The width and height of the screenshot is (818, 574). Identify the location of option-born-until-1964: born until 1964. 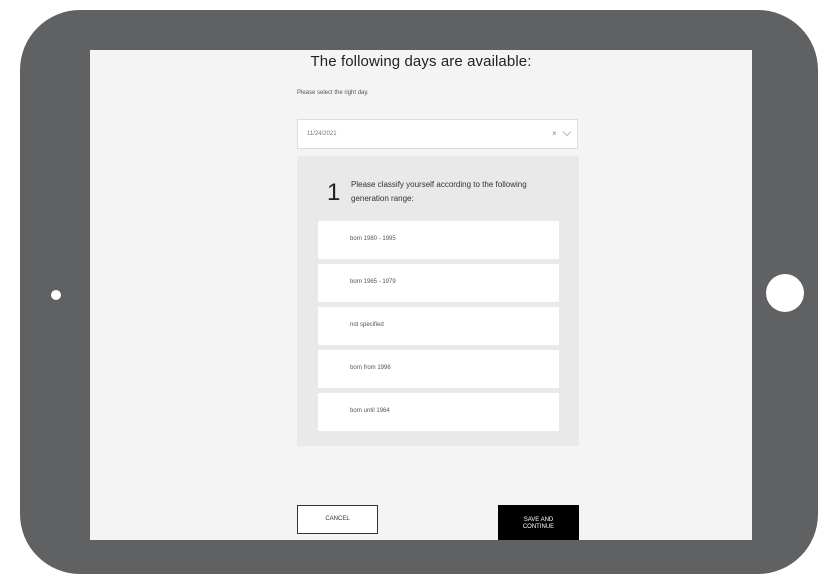
(438, 412).